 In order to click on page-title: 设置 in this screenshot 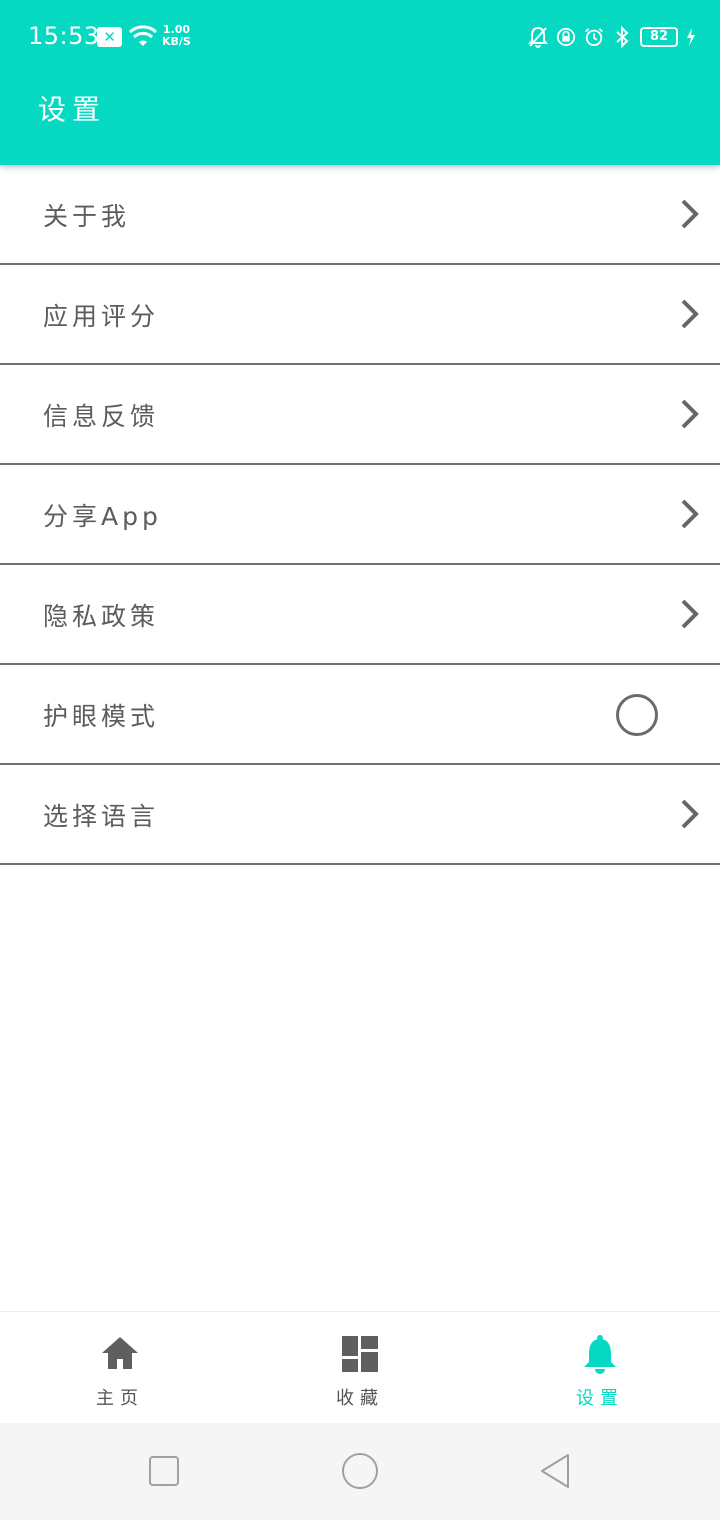, I will do `click(72, 109)`.